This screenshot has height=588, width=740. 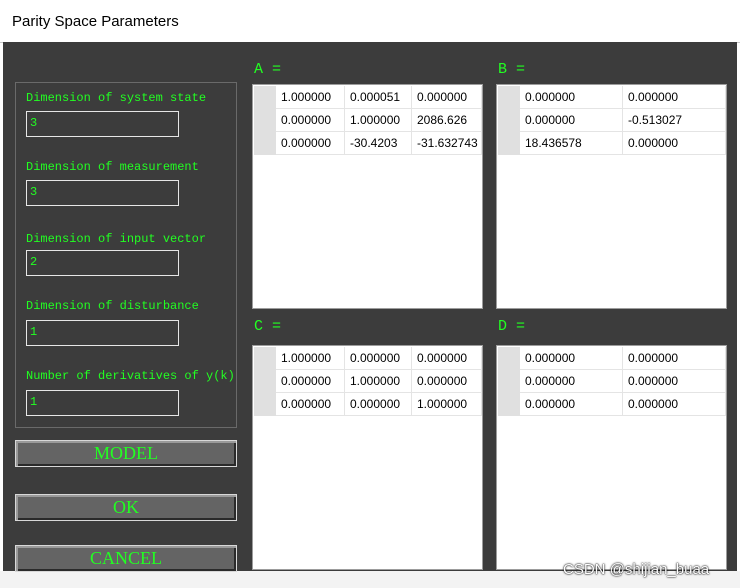 I want to click on matrix-a-label: A =, so click(x=268, y=69).